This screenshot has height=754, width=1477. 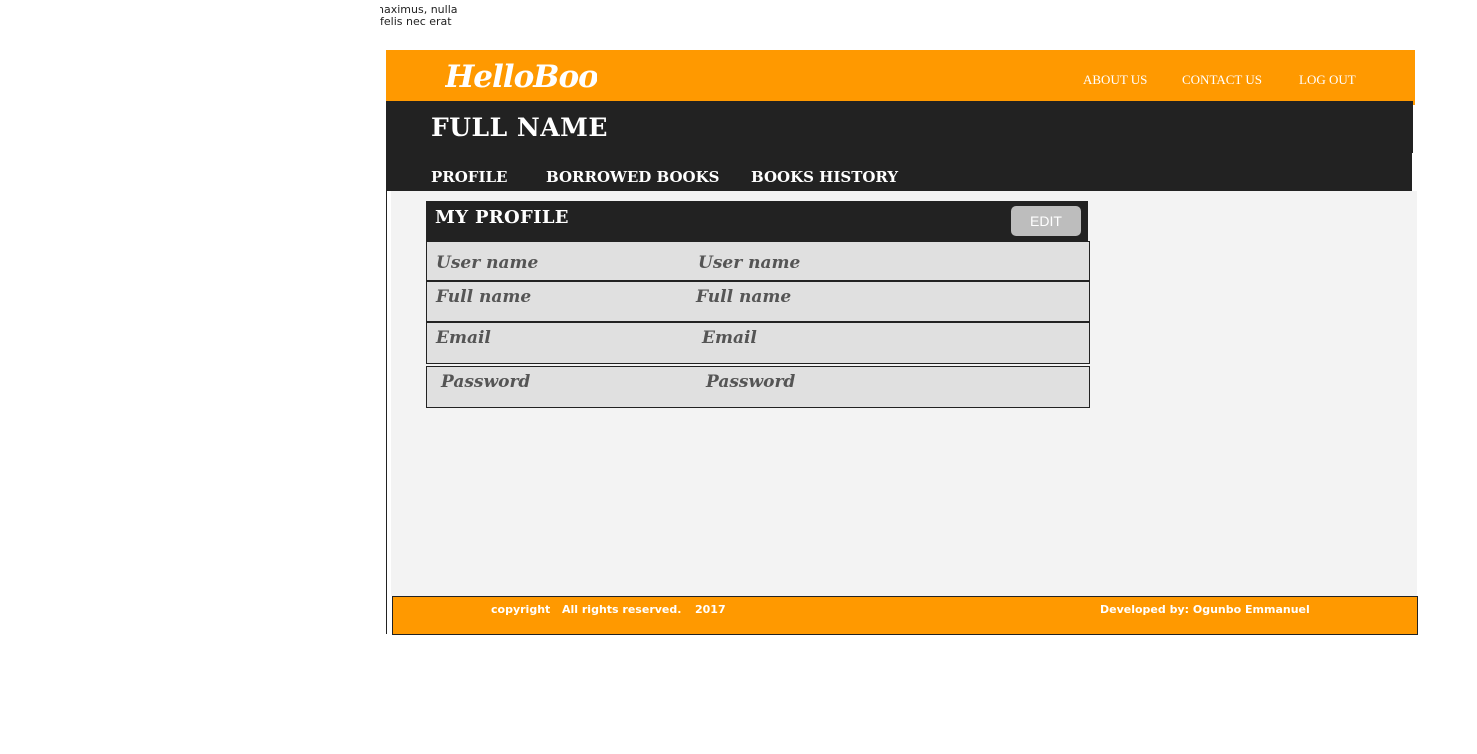 What do you see at coordinates (744, 297) in the screenshot?
I see `fullname-value: Full name` at bounding box center [744, 297].